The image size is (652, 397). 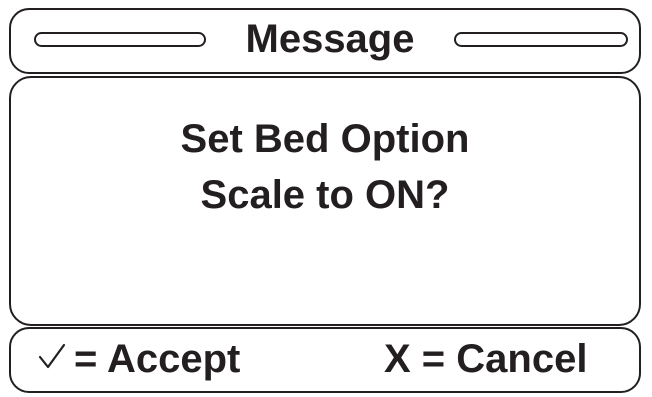 I want to click on checkmark-icon, so click(x=52, y=356).